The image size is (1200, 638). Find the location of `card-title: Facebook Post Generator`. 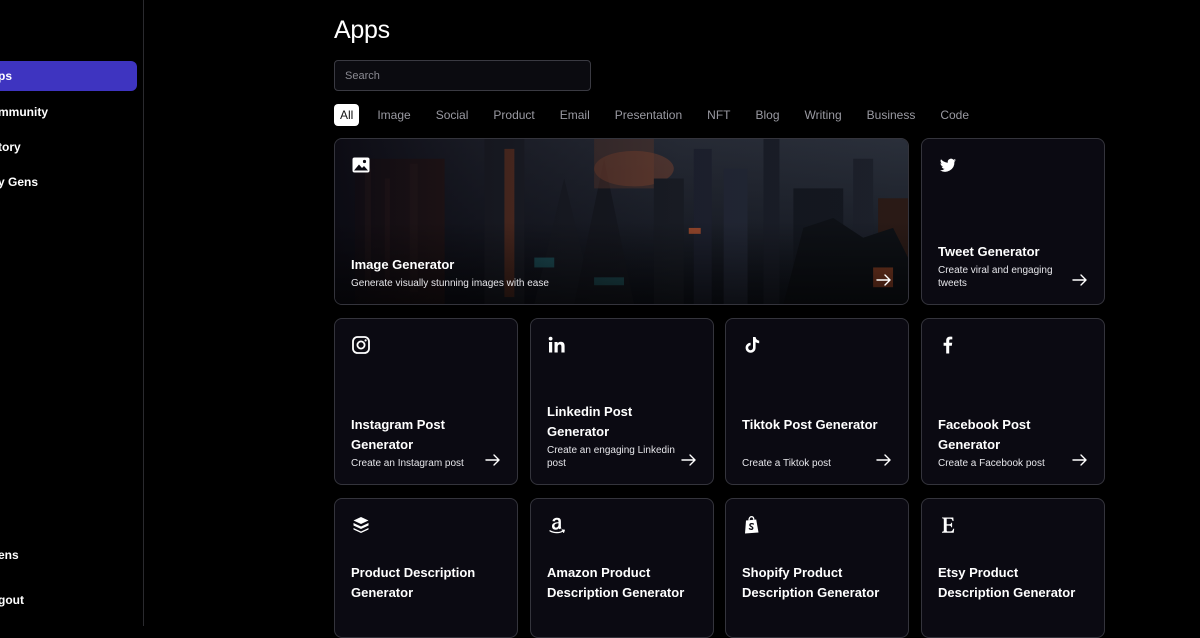

card-title: Facebook Post Generator is located at coordinates (984, 434).